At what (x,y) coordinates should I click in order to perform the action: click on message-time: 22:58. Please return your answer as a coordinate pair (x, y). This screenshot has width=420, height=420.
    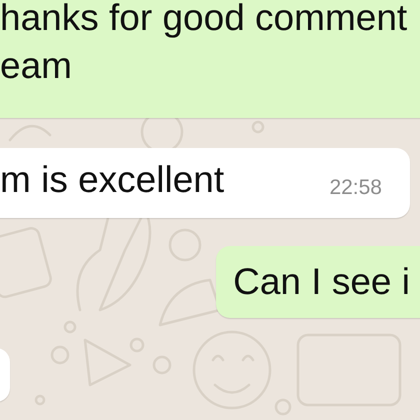
    Looking at the image, I should click on (355, 188).